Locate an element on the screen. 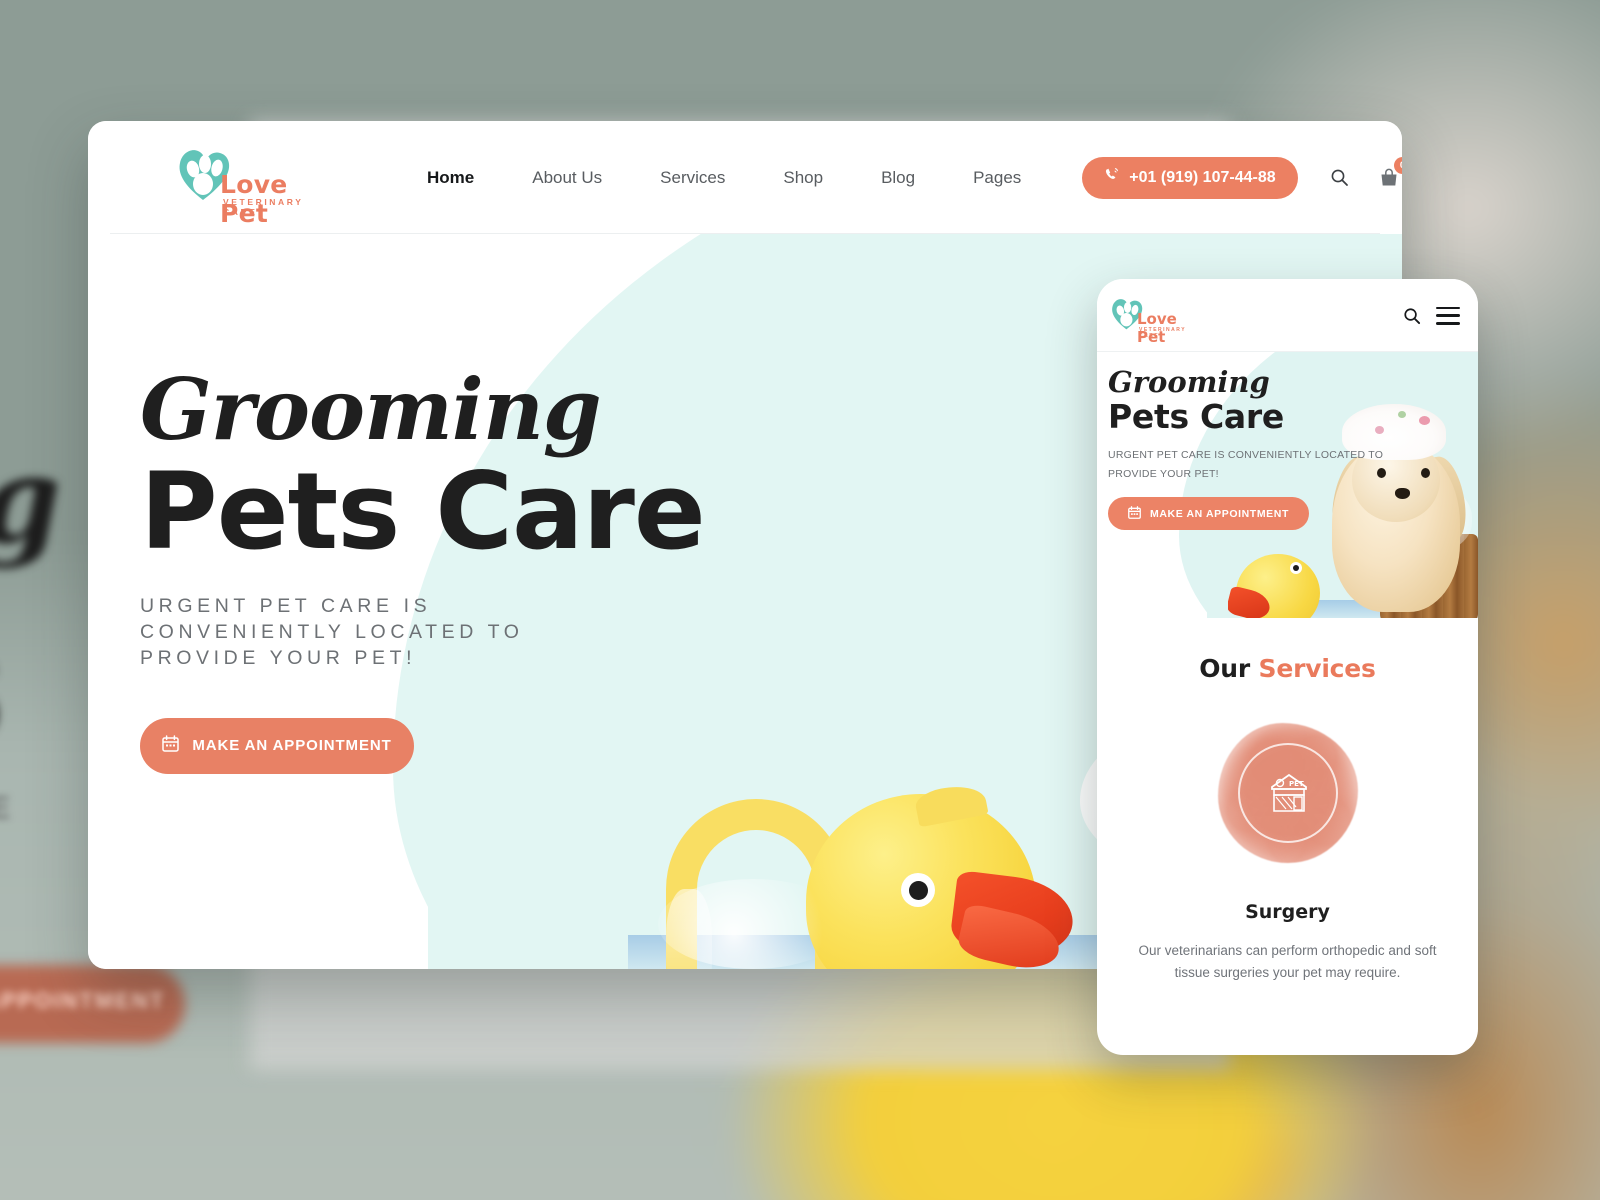 The image size is (1600, 1200). services-heading-first: Our is located at coordinates (1229, 668).